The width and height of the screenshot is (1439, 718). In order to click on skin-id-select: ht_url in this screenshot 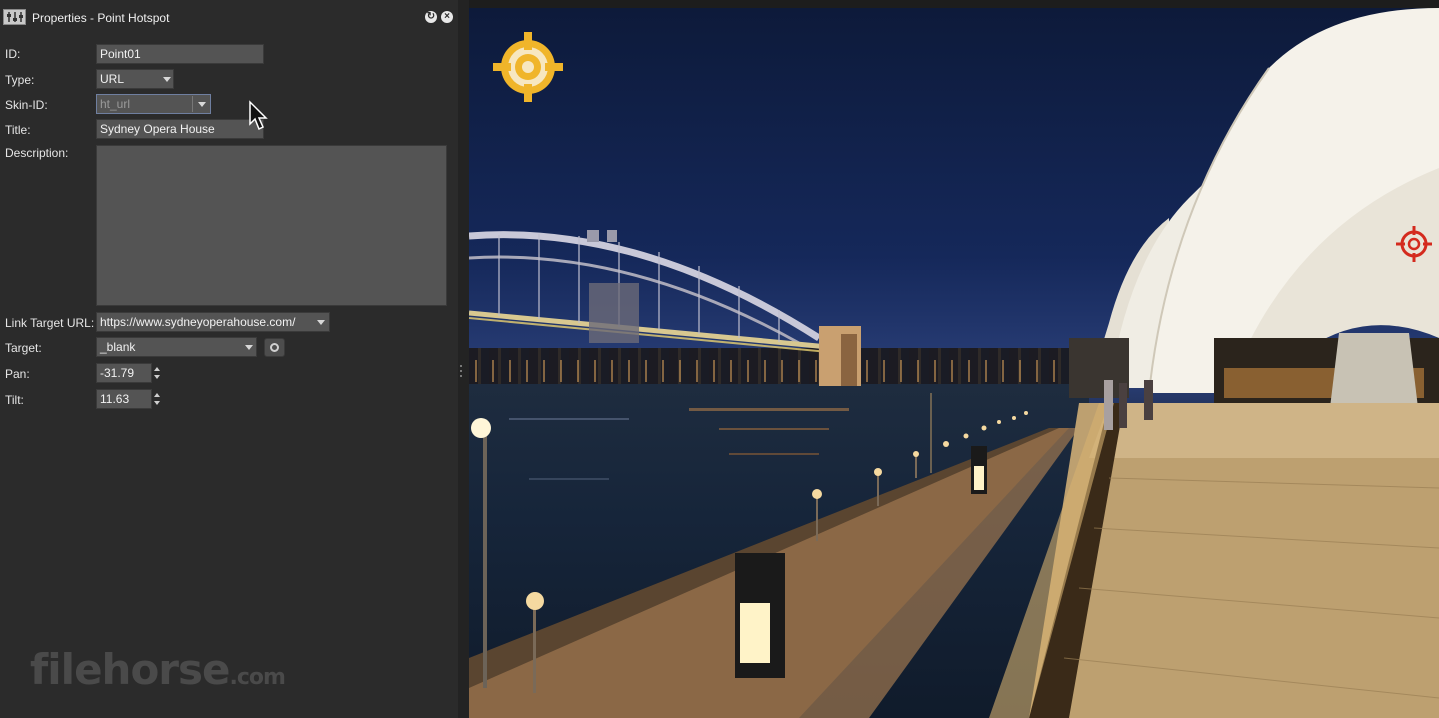, I will do `click(153, 104)`.